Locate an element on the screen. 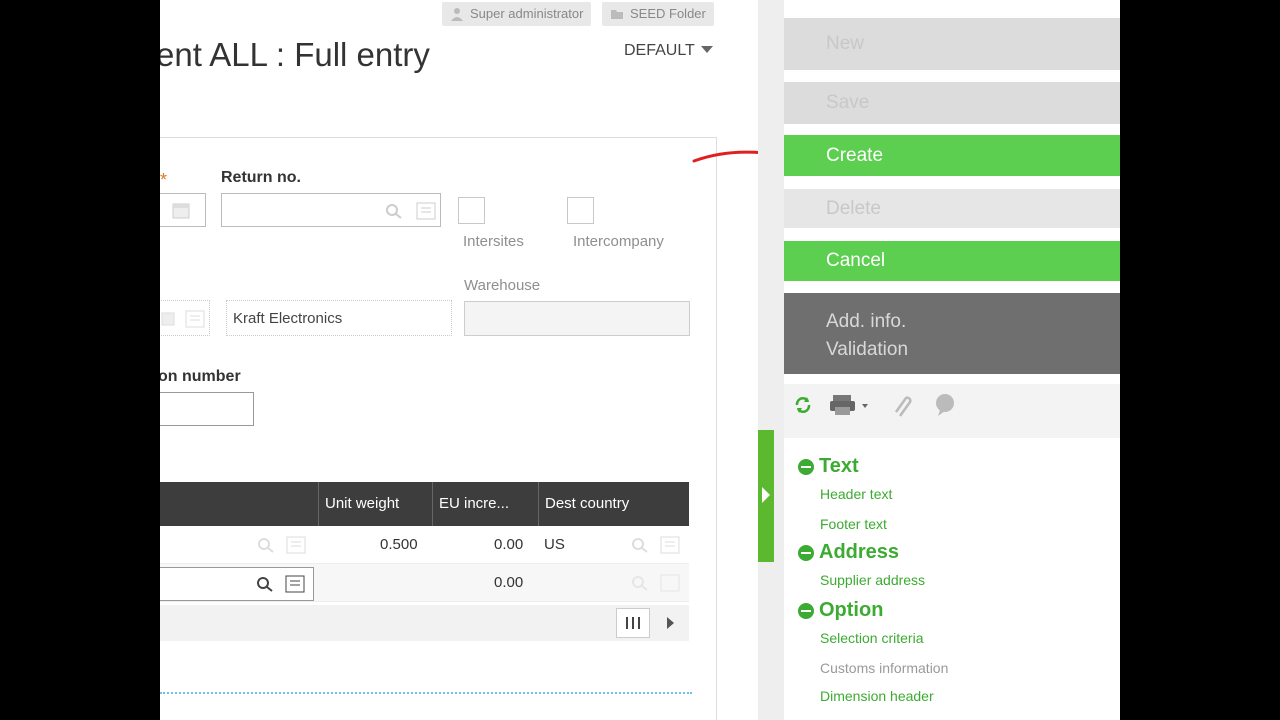  scroll-right-icon is located at coordinates (670, 623).